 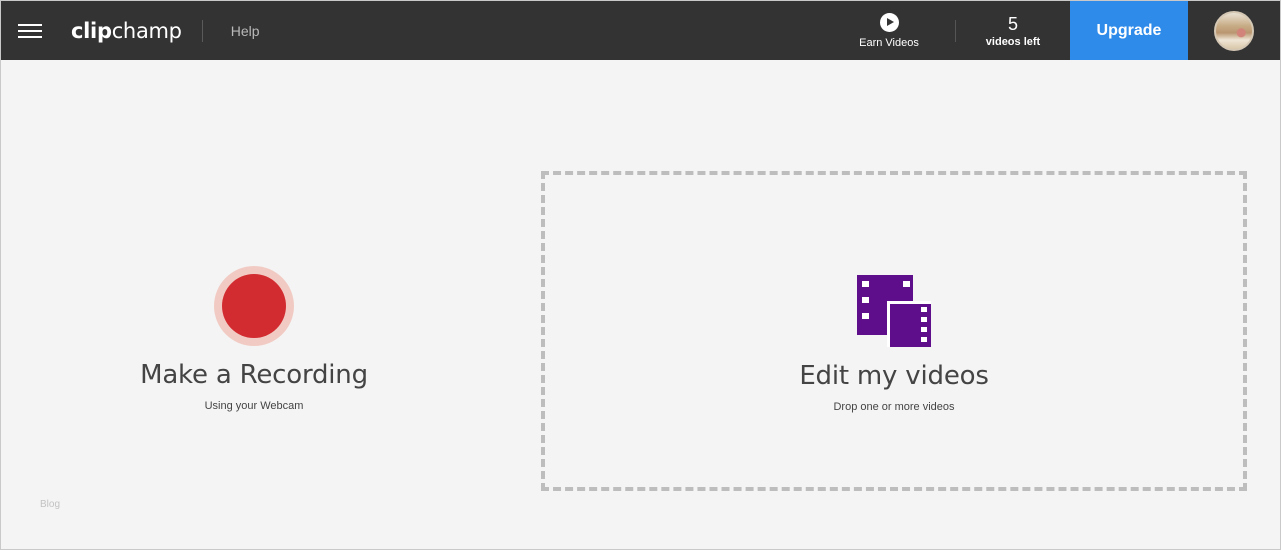 I want to click on play-icon, so click(x=889, y=22).